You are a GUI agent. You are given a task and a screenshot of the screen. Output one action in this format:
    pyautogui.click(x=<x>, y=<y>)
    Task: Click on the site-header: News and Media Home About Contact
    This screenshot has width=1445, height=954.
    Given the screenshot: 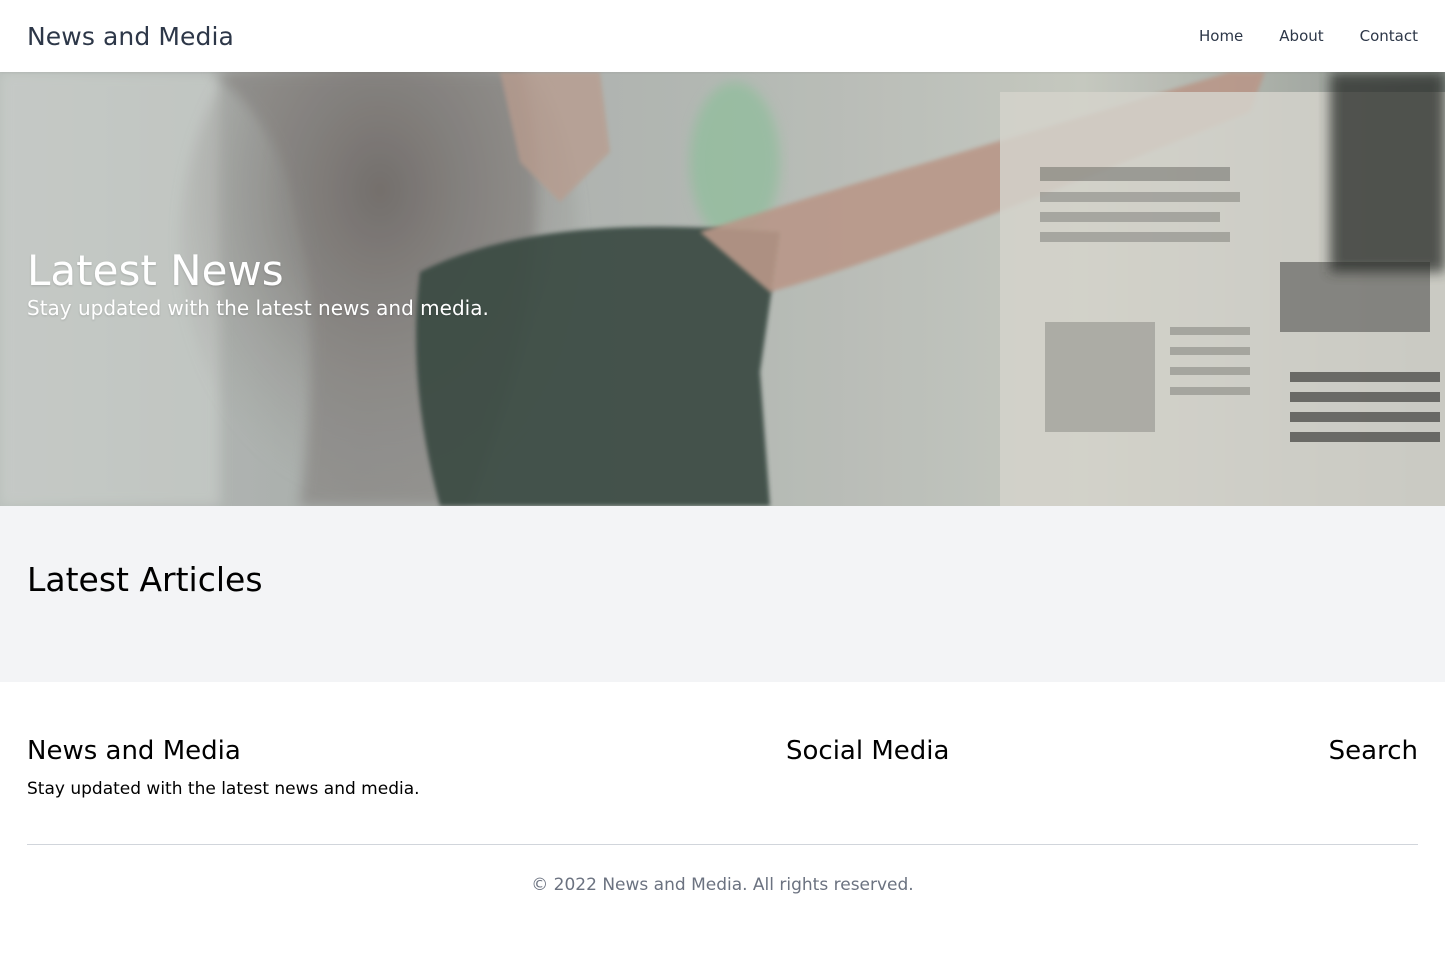 What is the action you would take?
    pyautogui.click(x=722, y=36)
    